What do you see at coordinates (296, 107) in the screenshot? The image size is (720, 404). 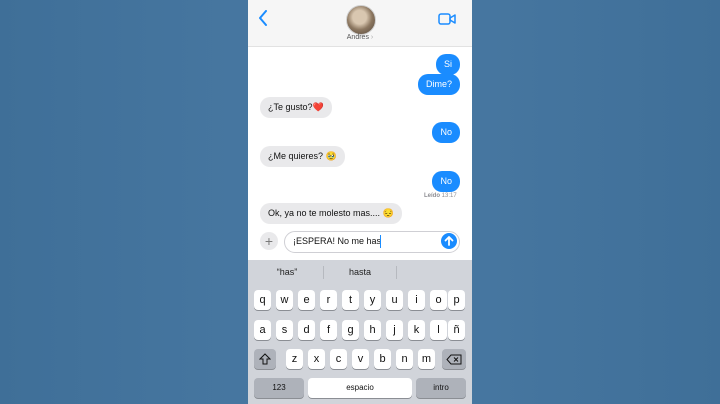 I see `message-received: ¿Te gusto?❤️` at bounding box center [296, 107].